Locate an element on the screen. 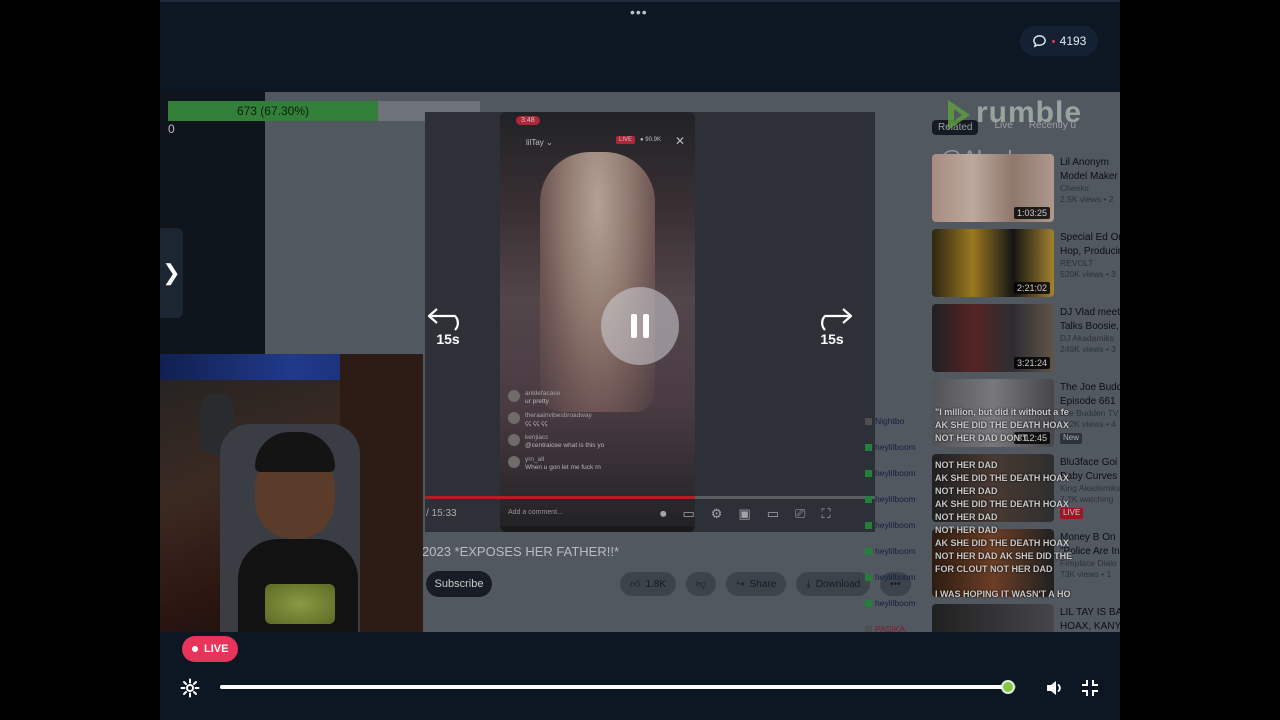 This screenshot has height=720, width=1280. live-label: LIVE is located at coordinates (216, 649).